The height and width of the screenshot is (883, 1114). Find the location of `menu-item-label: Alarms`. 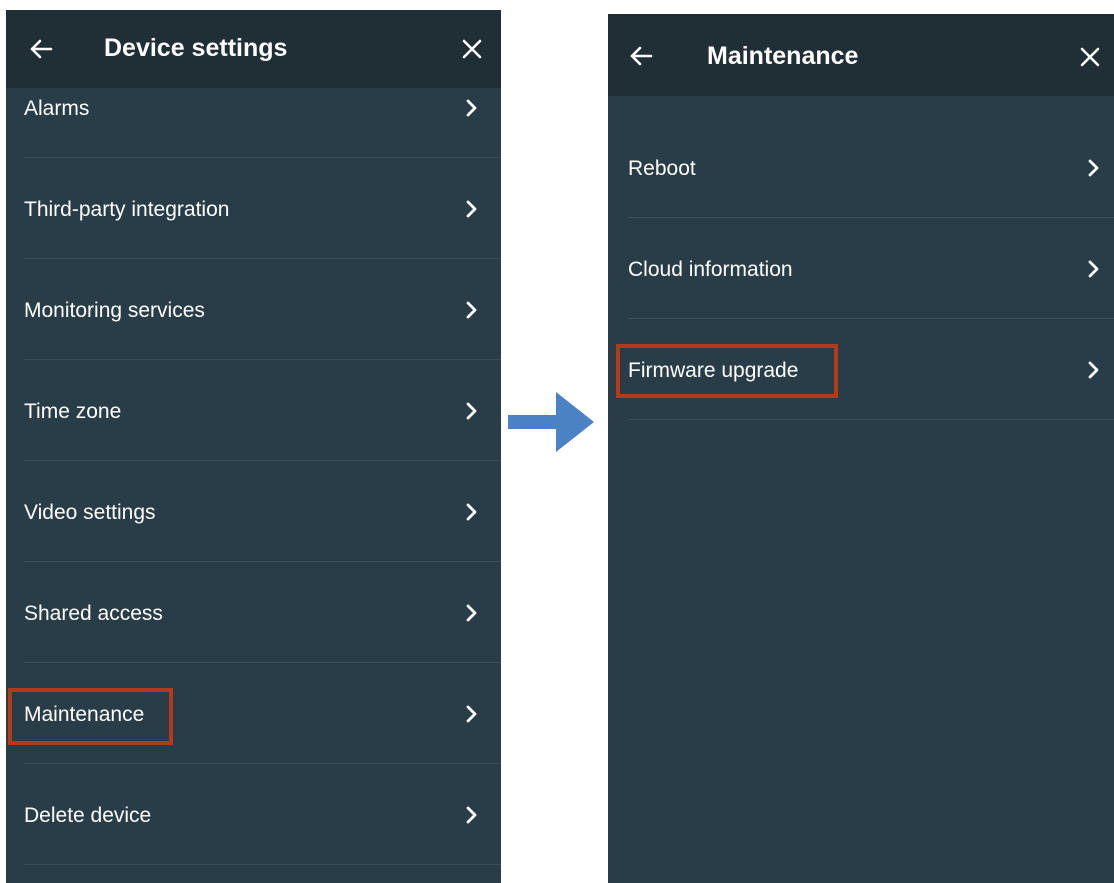

menu-item-label: Alarms is located at coordinates (57, 108).